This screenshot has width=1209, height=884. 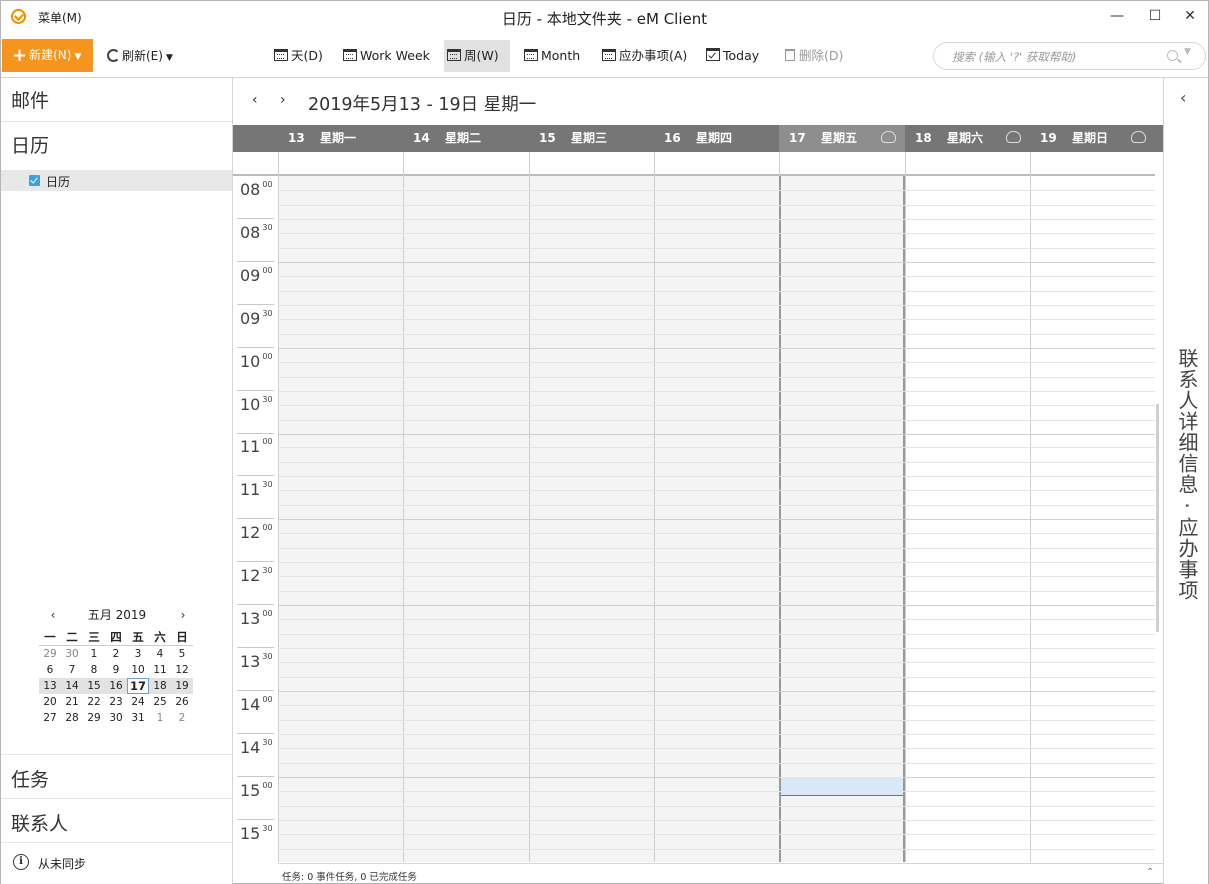 What do you see at coordinates (116, 180) in the screenshot?
I see `calendar-list-item: 日历` at bounding box center [116, 180].